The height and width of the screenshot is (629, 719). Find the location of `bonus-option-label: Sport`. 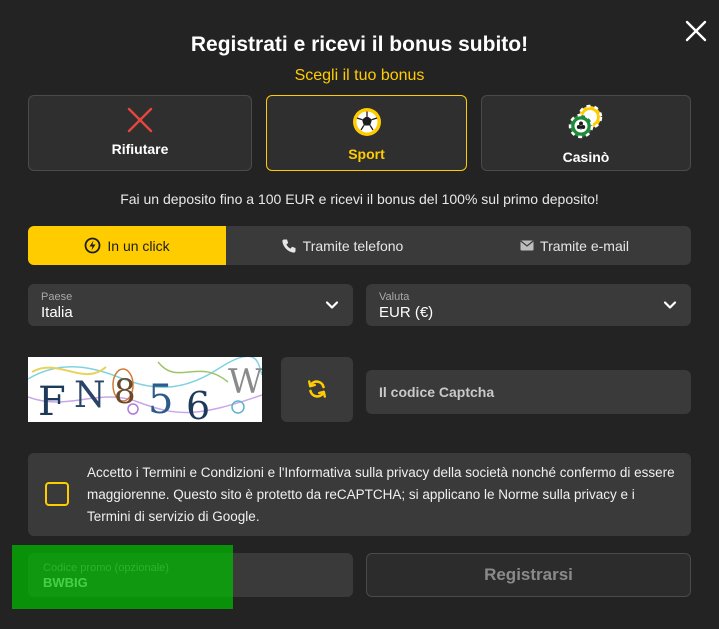

bonus-option-label: Sport is located at coordinates (366, 154).